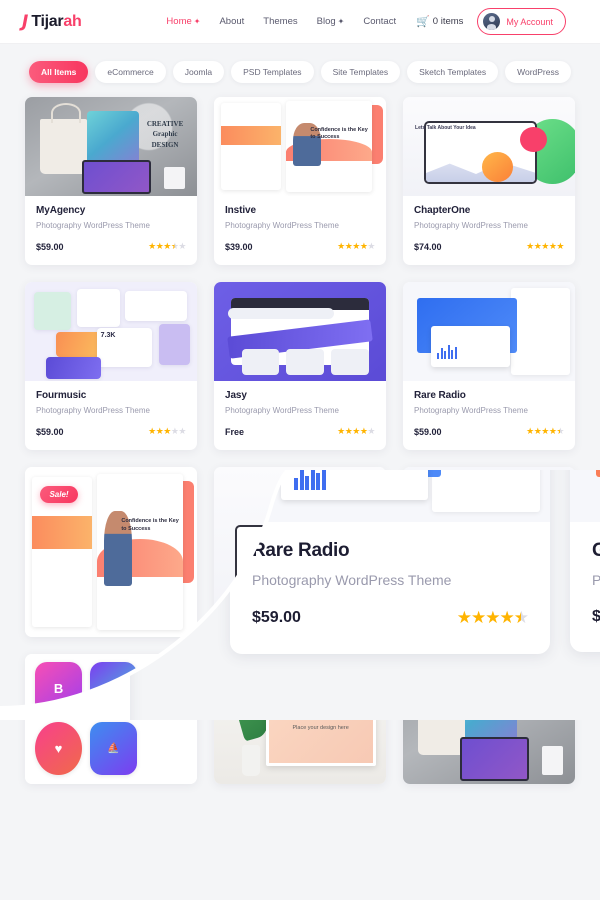  I want to click on orange-circle, so click(498, 167).